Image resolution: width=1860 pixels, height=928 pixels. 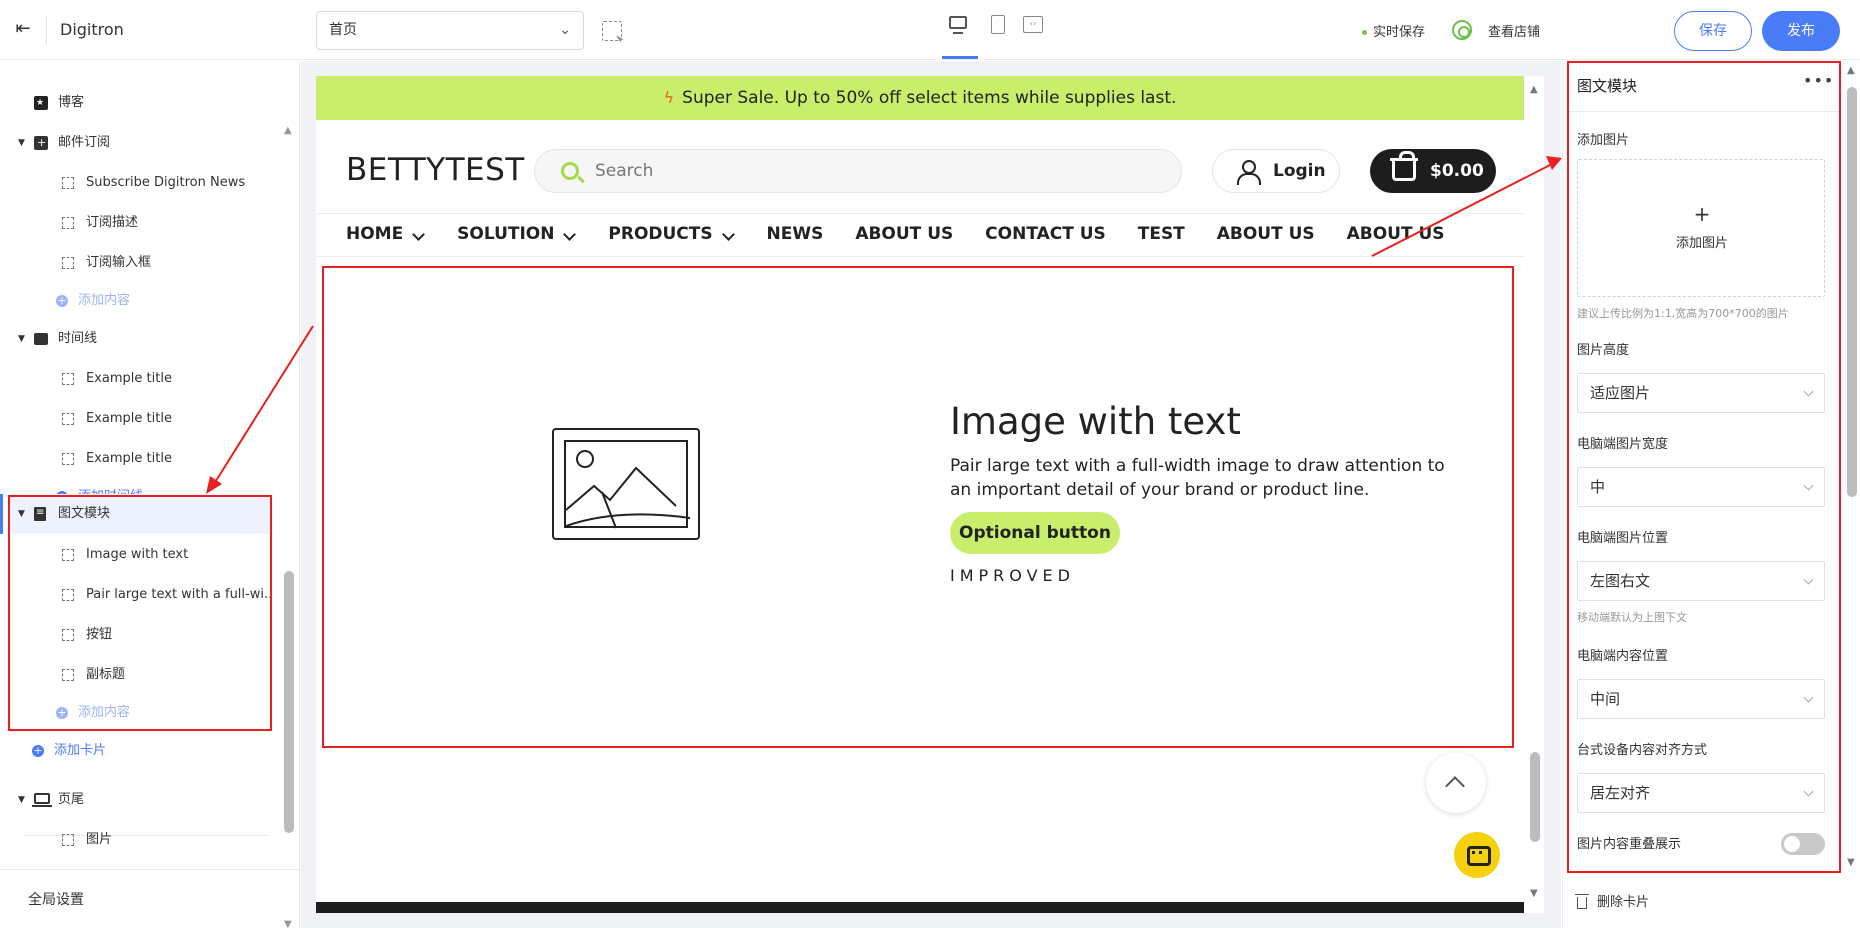 What do you see at coordinates (450, 30) in the screenshot?
I see `page-select: 首页 ⌄` at bounding box center [450, 30].